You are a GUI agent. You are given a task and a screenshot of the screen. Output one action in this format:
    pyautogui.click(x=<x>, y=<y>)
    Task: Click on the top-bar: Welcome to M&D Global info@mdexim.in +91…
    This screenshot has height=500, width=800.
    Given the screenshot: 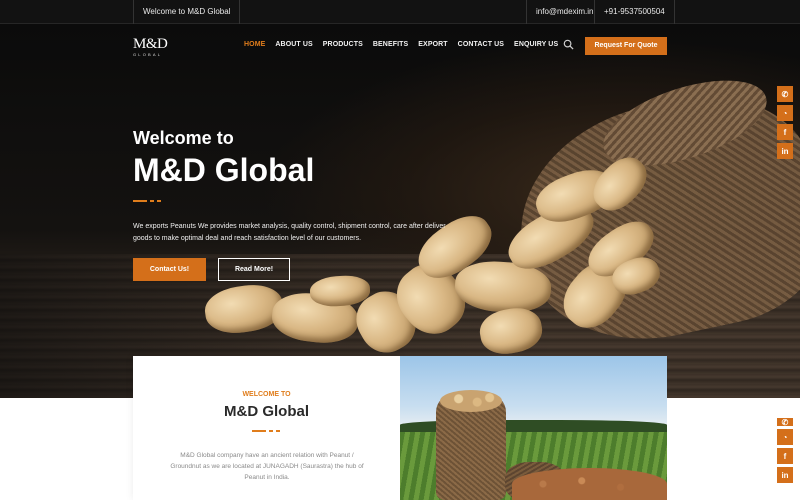 What is the action you would take?
    pyautogui.click(x=400, y=12)
    